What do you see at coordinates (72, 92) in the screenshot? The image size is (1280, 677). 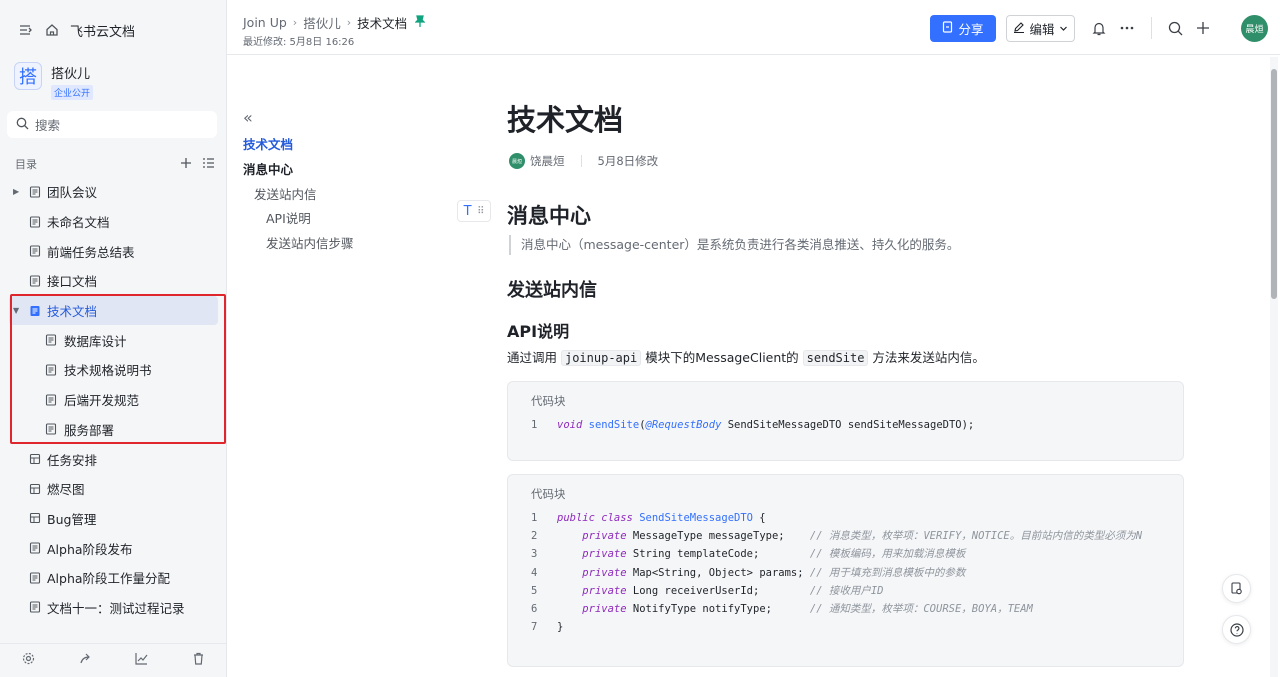 I see `space-badge: 企业公开` at bounding box center [72, 92].